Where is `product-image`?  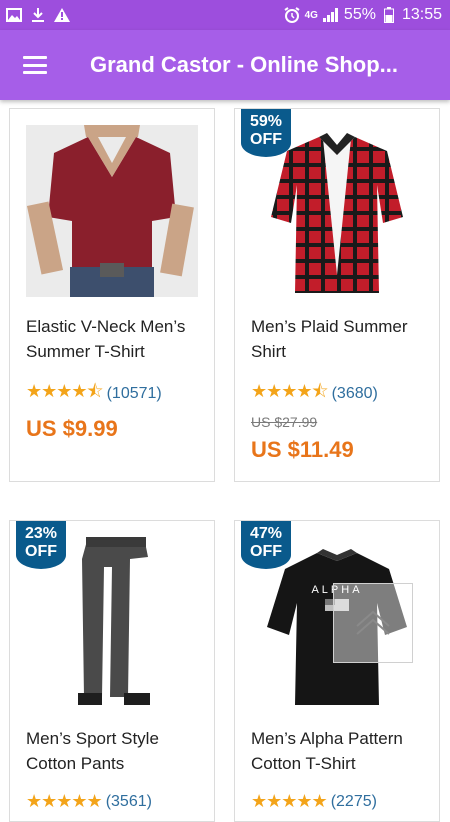
product-image is located at coordinates (112, 211).